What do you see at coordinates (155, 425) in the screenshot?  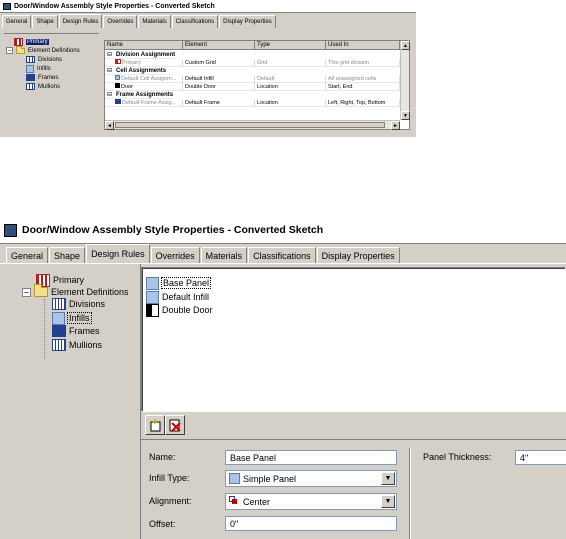 I see `new-infill-button` at bounding box center [155, 425].